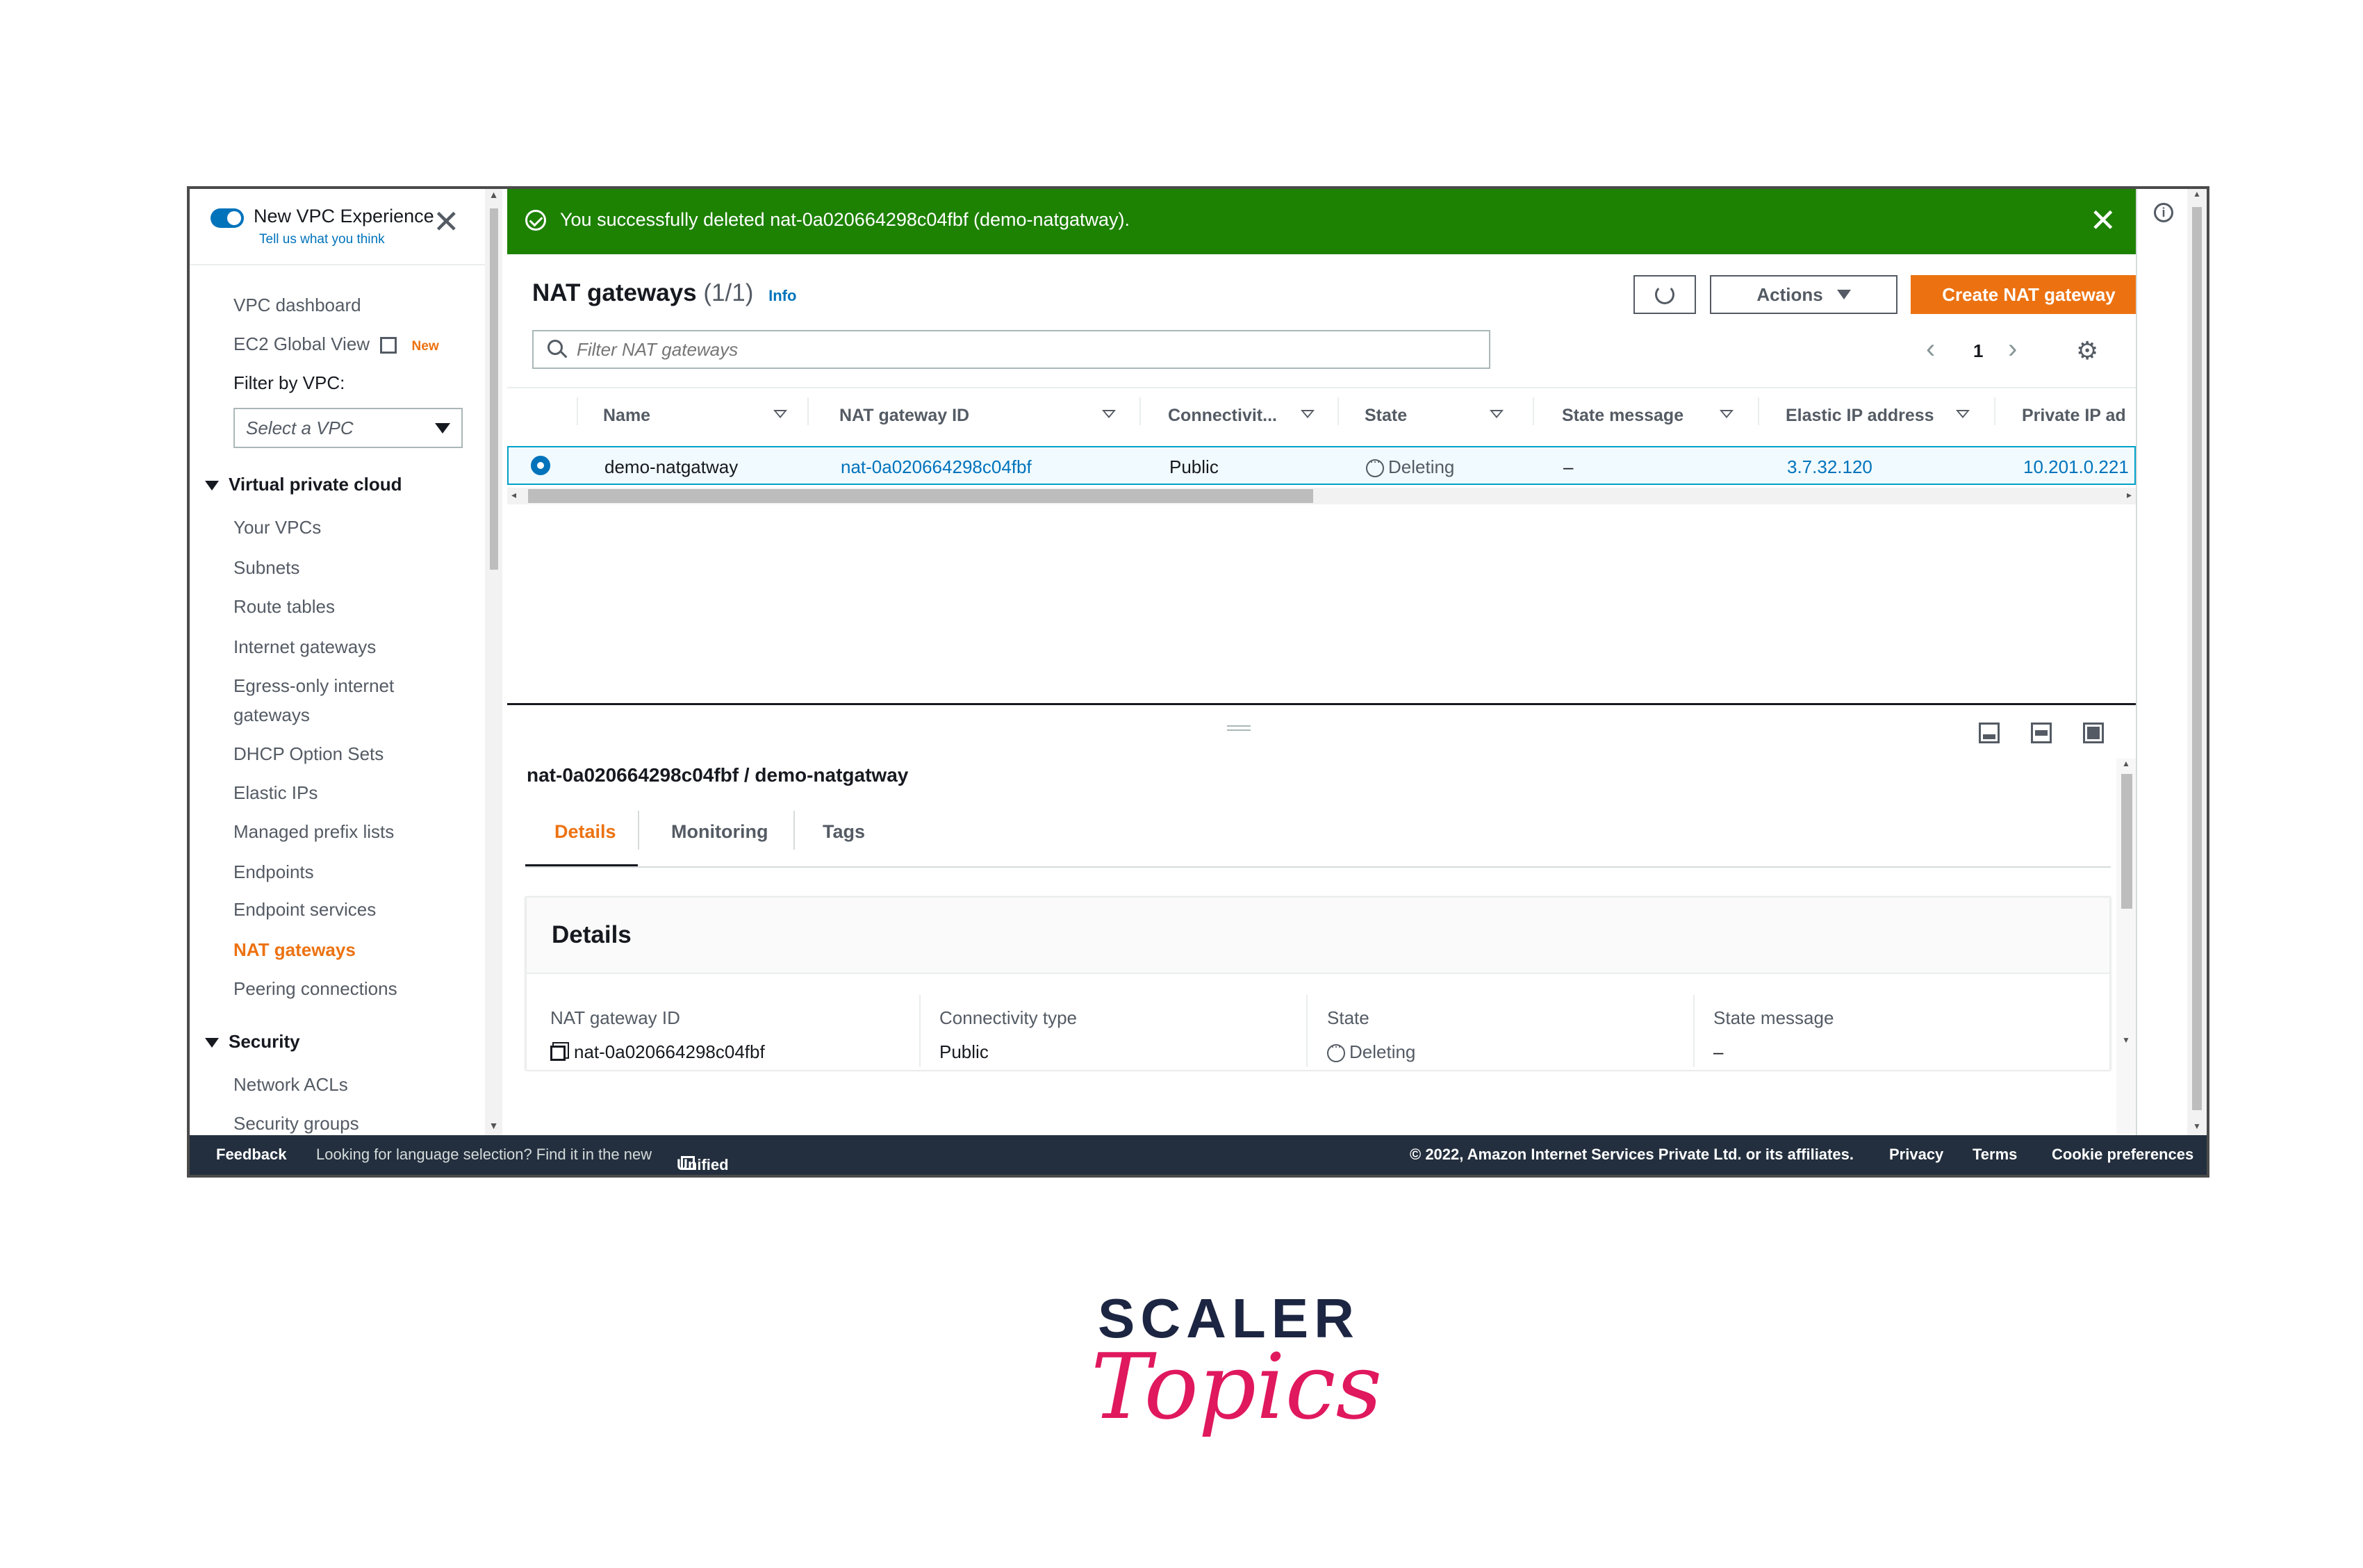  I want to click on footer-terms: Terms, so click(1995, 1155).